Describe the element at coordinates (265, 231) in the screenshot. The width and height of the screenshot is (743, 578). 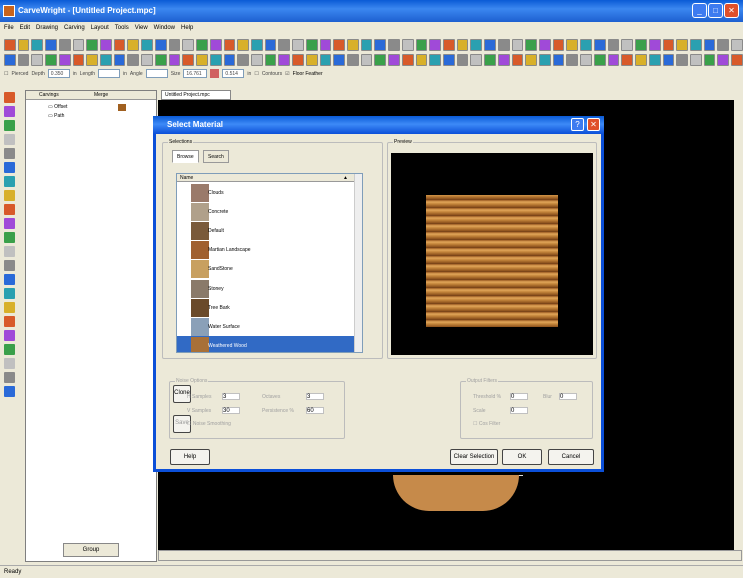
I see `material-item: Default` at that location.